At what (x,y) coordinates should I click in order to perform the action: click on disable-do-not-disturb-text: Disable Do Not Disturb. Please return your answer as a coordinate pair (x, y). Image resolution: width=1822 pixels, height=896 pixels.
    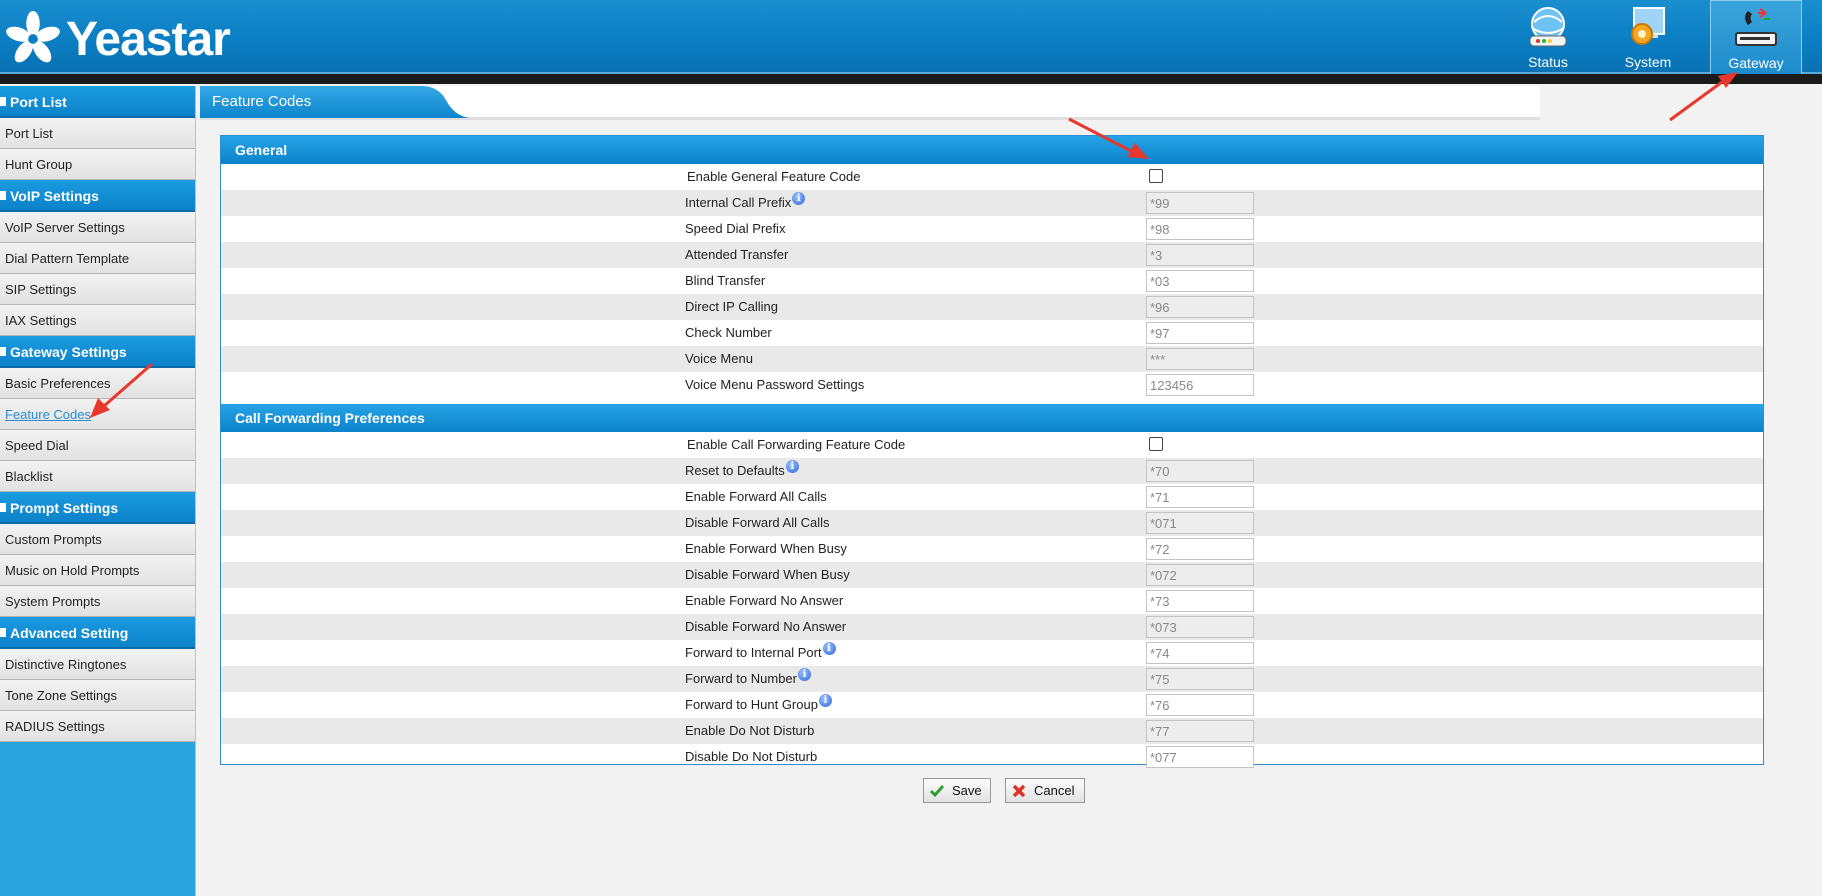
    Looking at the image, I should click on (751, 756).